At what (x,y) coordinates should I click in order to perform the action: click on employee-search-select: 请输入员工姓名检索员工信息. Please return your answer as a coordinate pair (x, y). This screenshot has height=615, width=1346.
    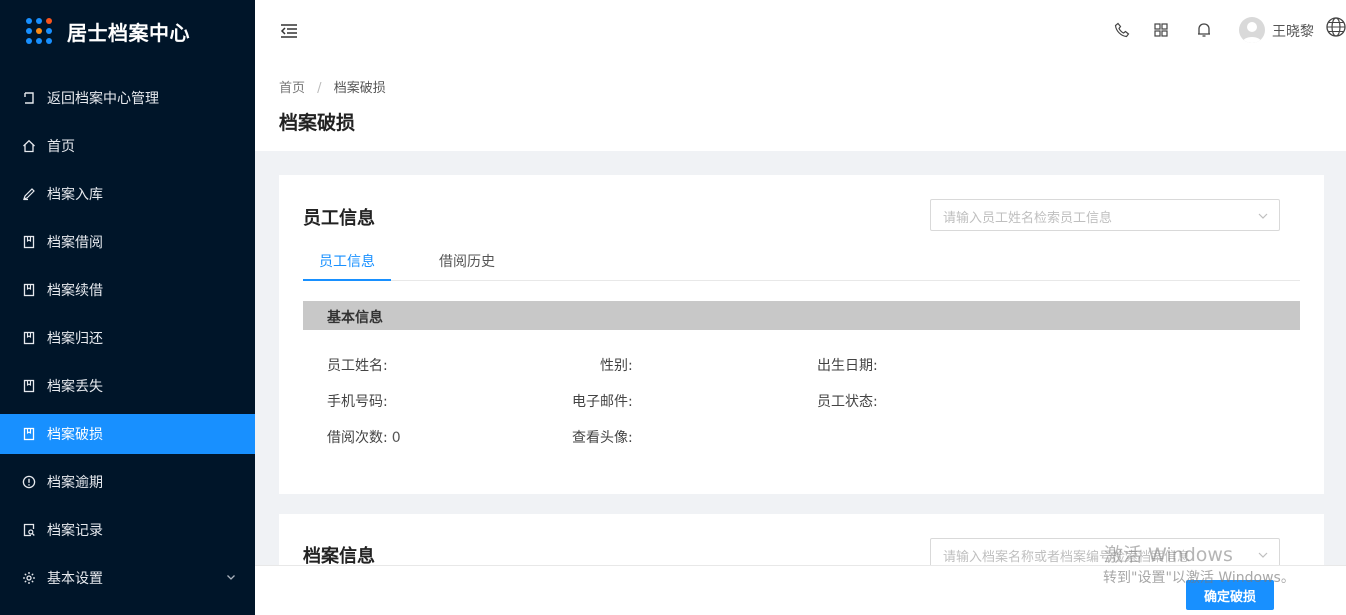
    Looking at the image, I should click on (1105, 215).